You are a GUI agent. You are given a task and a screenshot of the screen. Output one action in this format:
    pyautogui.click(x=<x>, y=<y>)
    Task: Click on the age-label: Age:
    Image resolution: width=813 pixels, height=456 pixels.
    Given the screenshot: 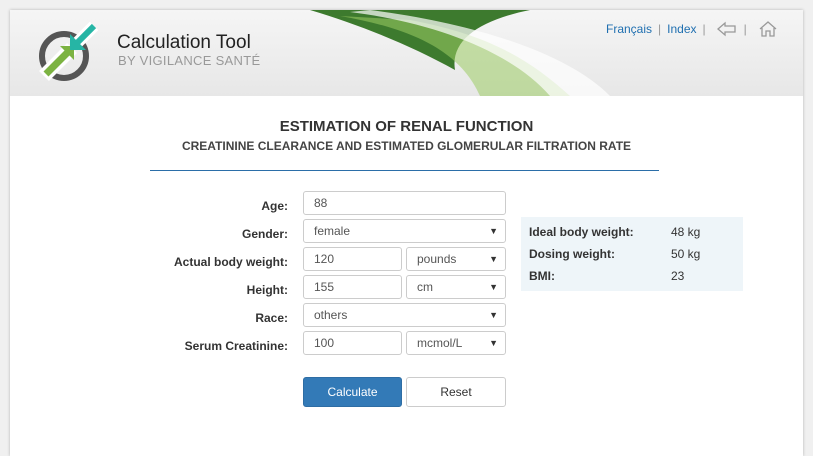 What is the action you would take?
    pyautogui.click(x=274, y=206)
    